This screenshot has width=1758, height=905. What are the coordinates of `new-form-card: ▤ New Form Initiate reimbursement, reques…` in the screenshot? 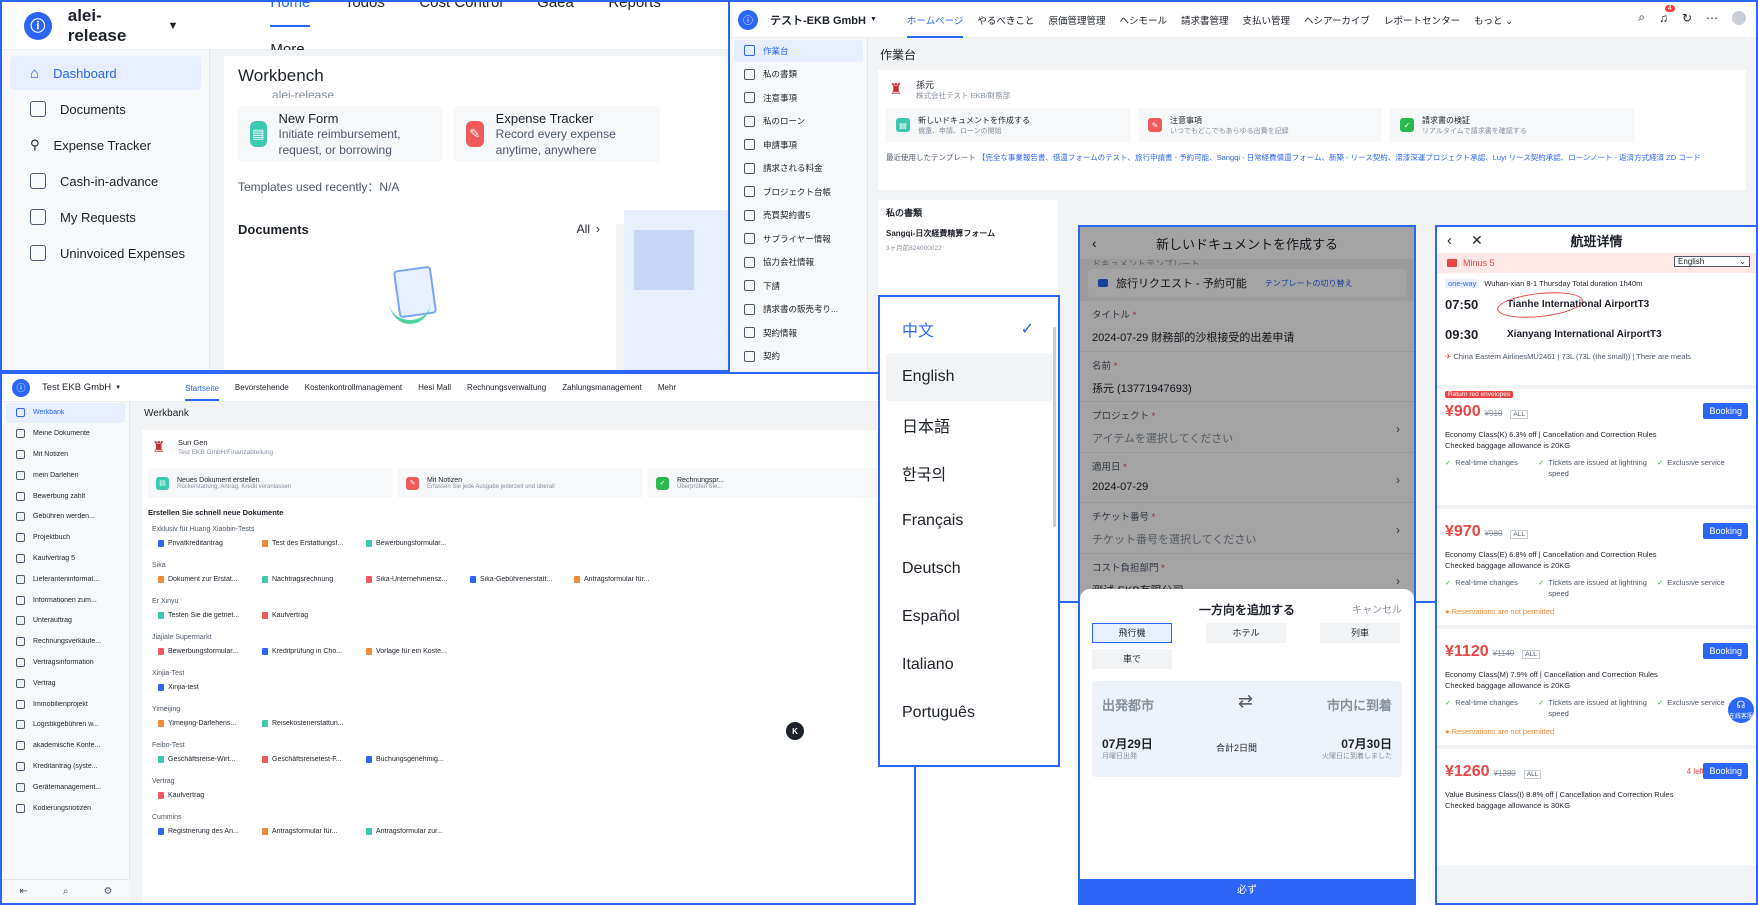 It's located at (340, 134).